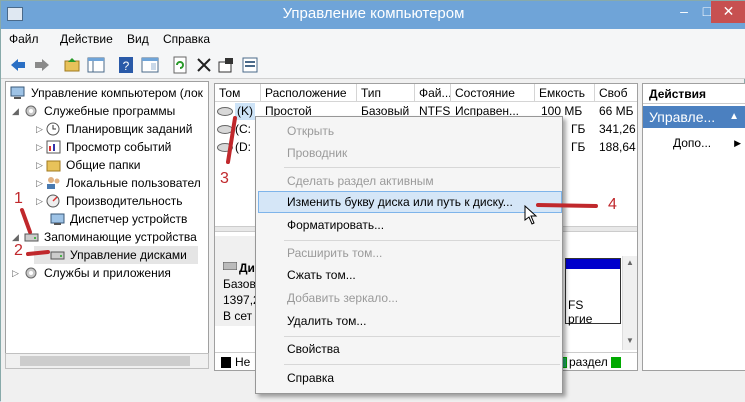  Describe the element at coordinates (18, 198) in the screenshot. I see `annotation-label-1: 1` at that location.